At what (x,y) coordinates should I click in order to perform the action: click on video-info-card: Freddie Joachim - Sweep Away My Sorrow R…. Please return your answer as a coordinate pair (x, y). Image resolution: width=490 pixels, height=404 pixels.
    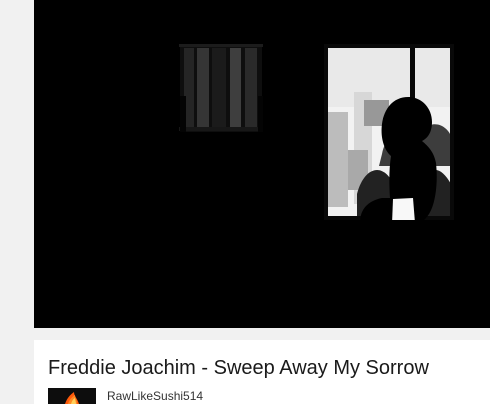
    Looking at the image, I should click on (262, 372).